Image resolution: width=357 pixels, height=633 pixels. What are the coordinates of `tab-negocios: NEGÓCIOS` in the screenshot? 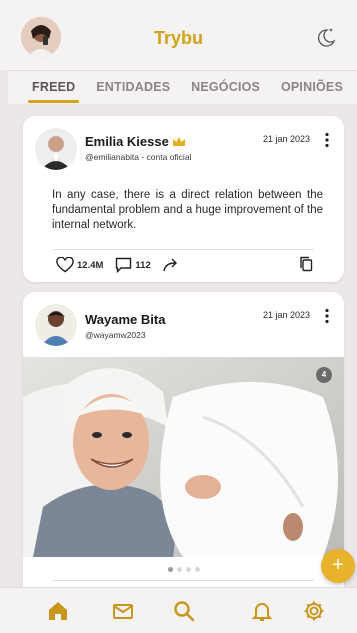 It's located at (225, 87).